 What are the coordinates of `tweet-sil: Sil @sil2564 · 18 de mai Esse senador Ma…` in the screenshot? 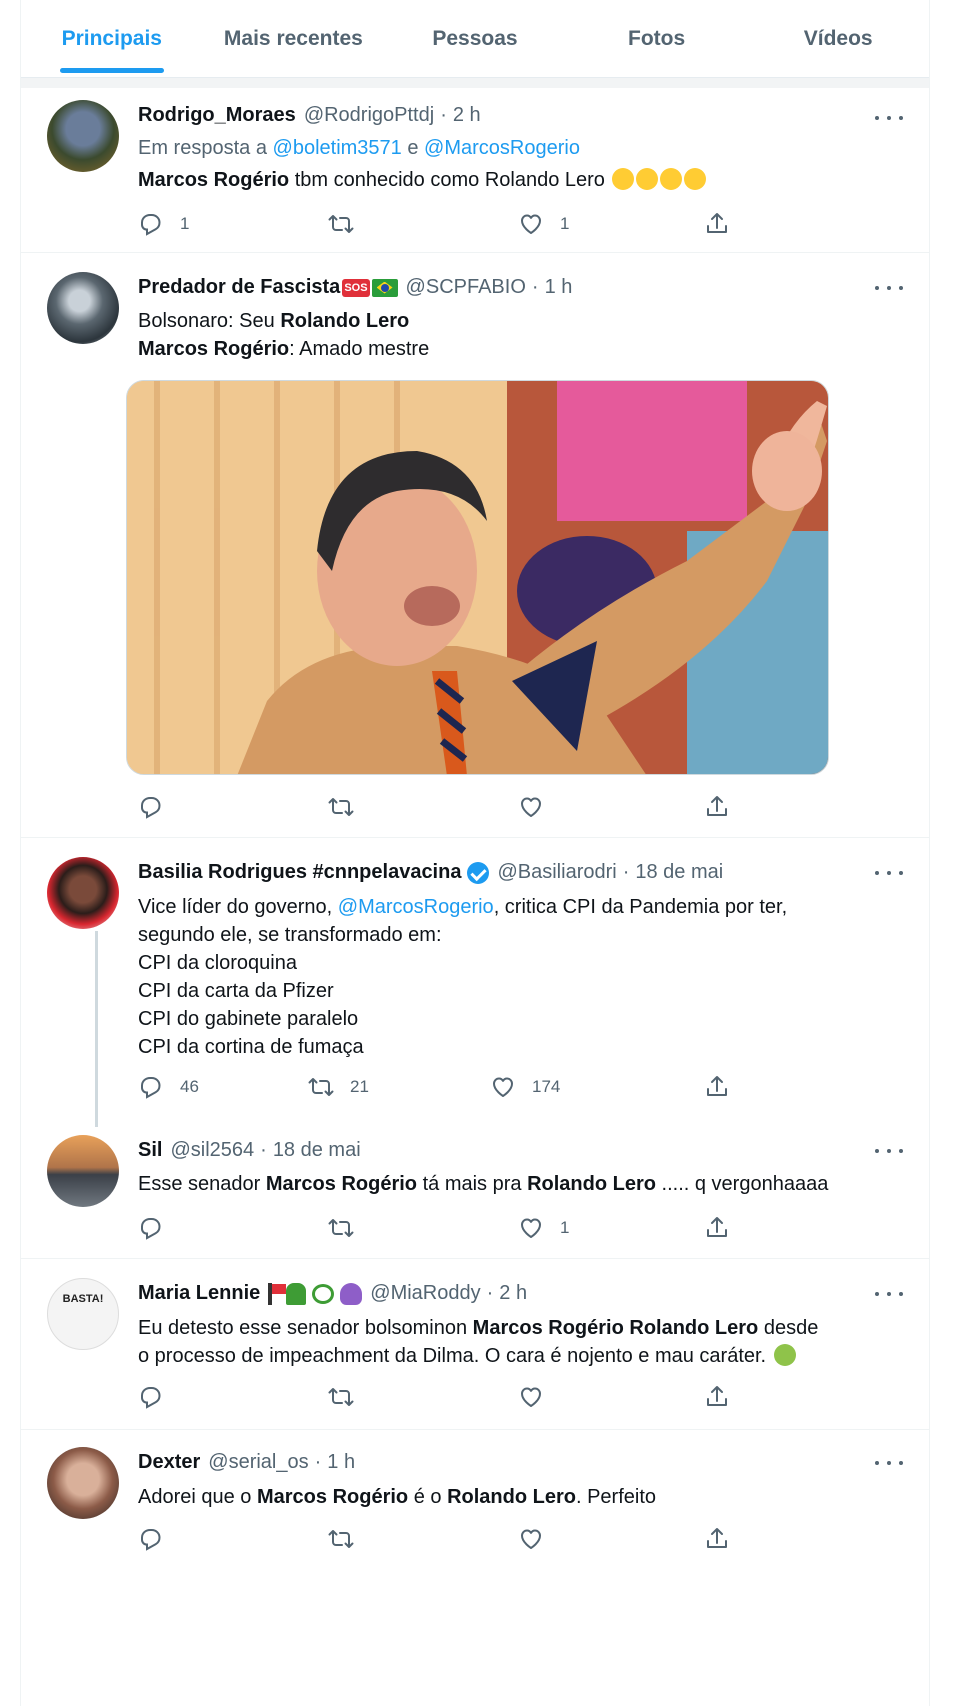 It's located at (475, 1189).